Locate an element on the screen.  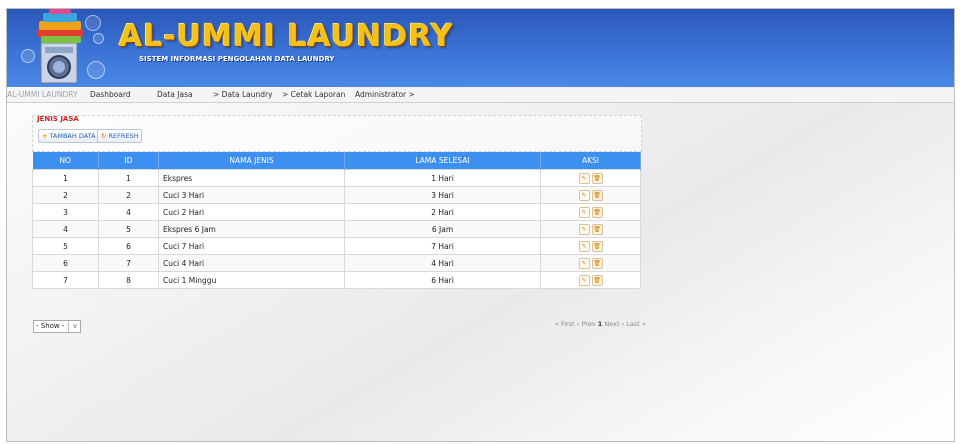
panel-title: JENIS JASA is located at coordinates (58, 119).